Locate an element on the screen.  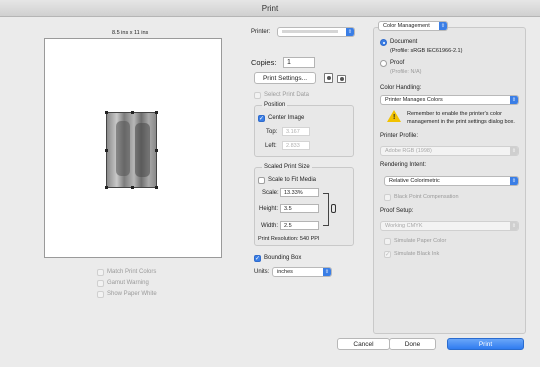
image-preview is located at coordinates (131, 150).